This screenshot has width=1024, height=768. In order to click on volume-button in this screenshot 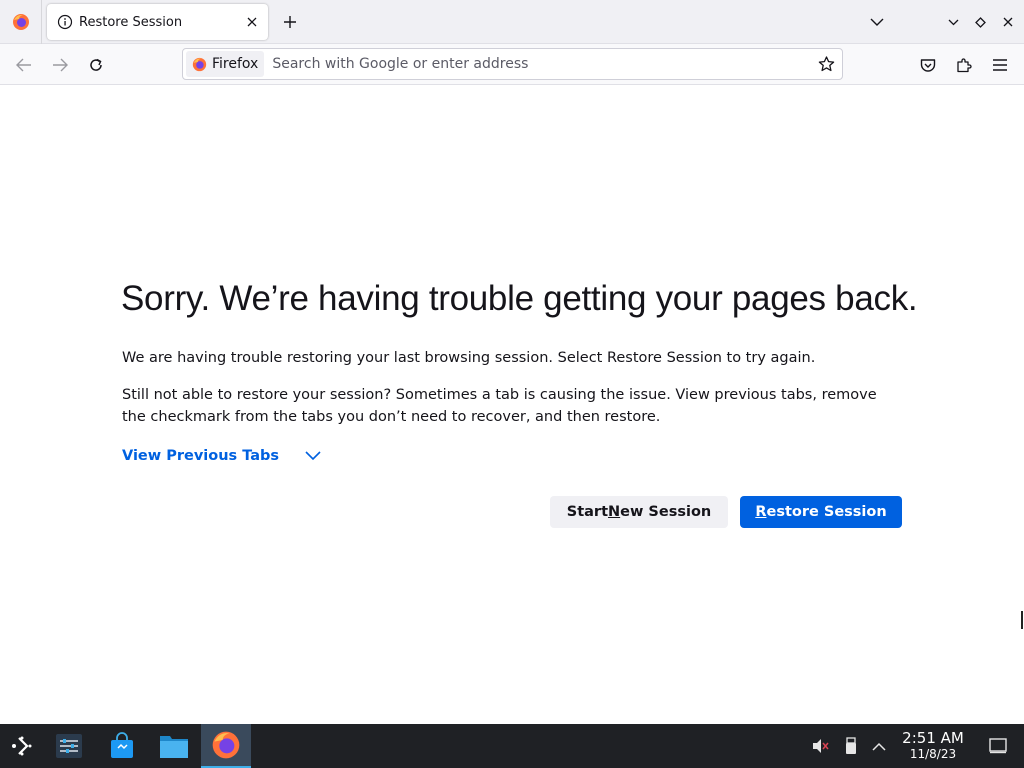, I will do `click(820, 746)`.